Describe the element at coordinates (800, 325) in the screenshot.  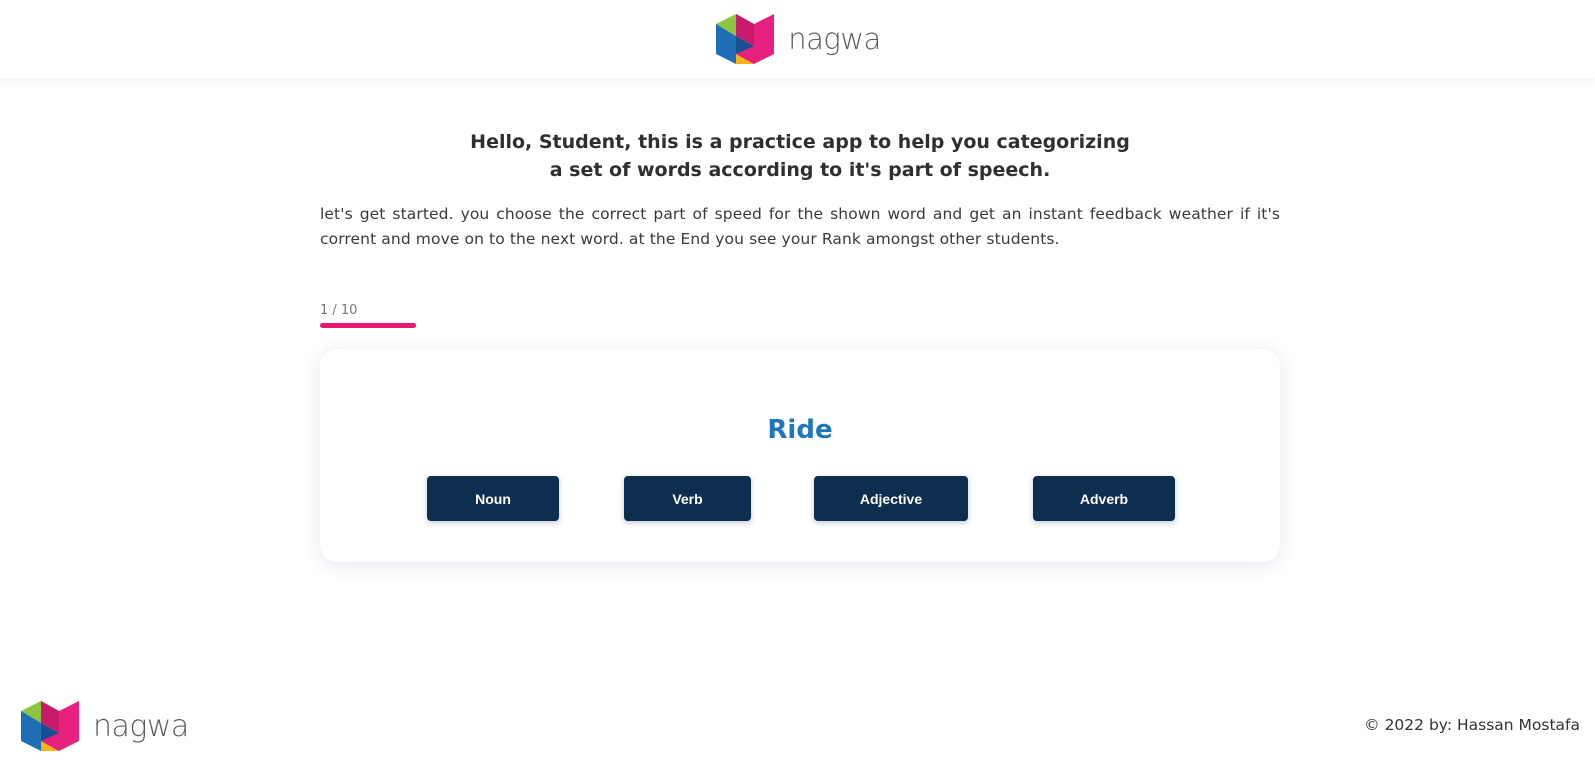
I see `progress-bar` at that location.